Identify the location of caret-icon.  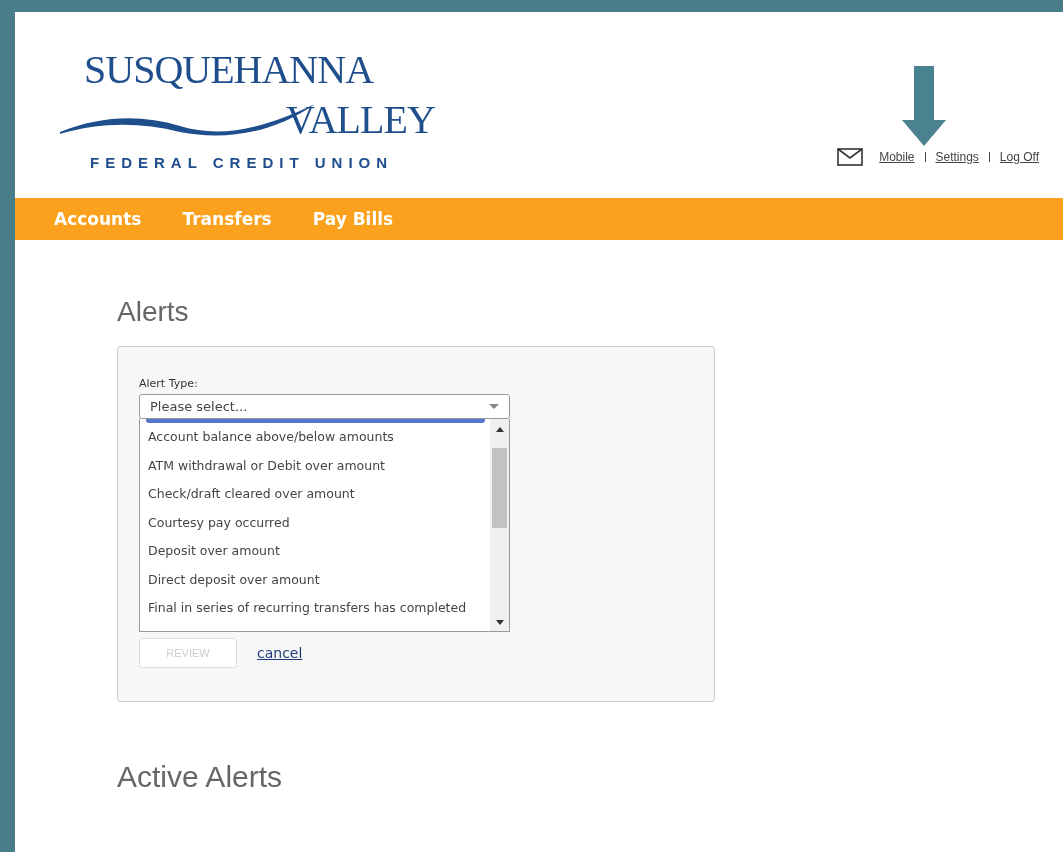
(494, 406).